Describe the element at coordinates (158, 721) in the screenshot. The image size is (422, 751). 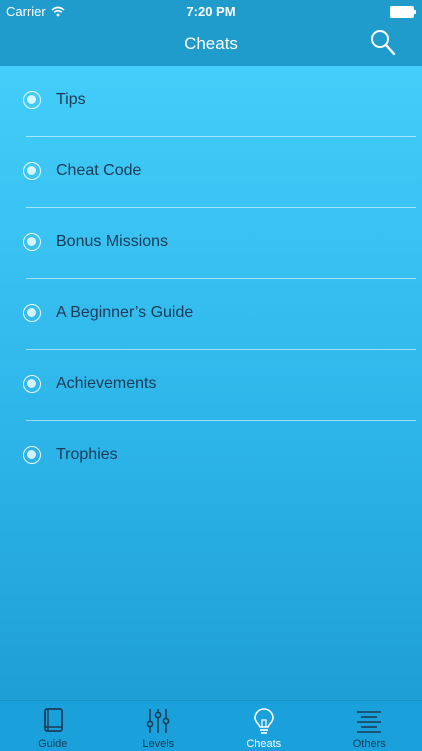
I see `sliders-icon` at that location.